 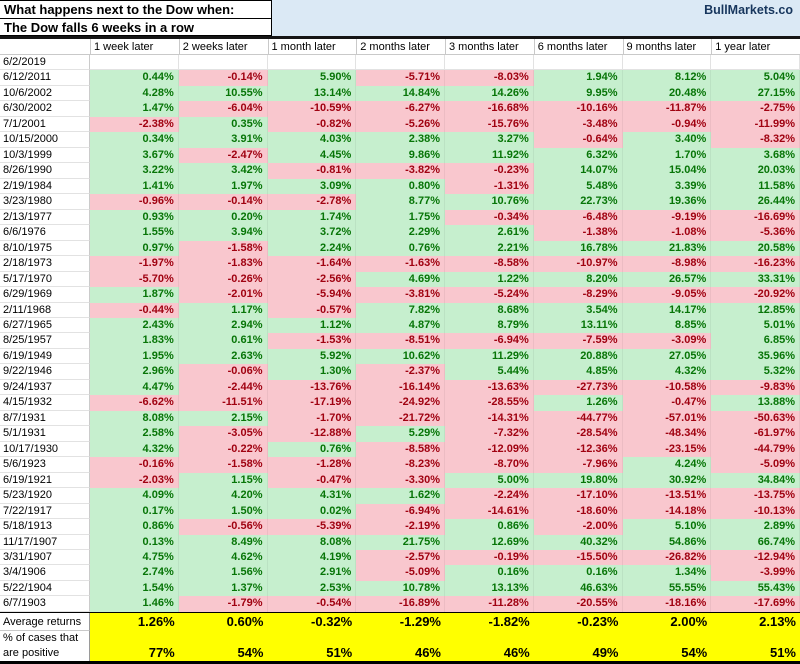 What do you see at coordinates (223, 542) in the screenshot?
I see `value-cell: 8.49%` at bounding box center [223, 542].